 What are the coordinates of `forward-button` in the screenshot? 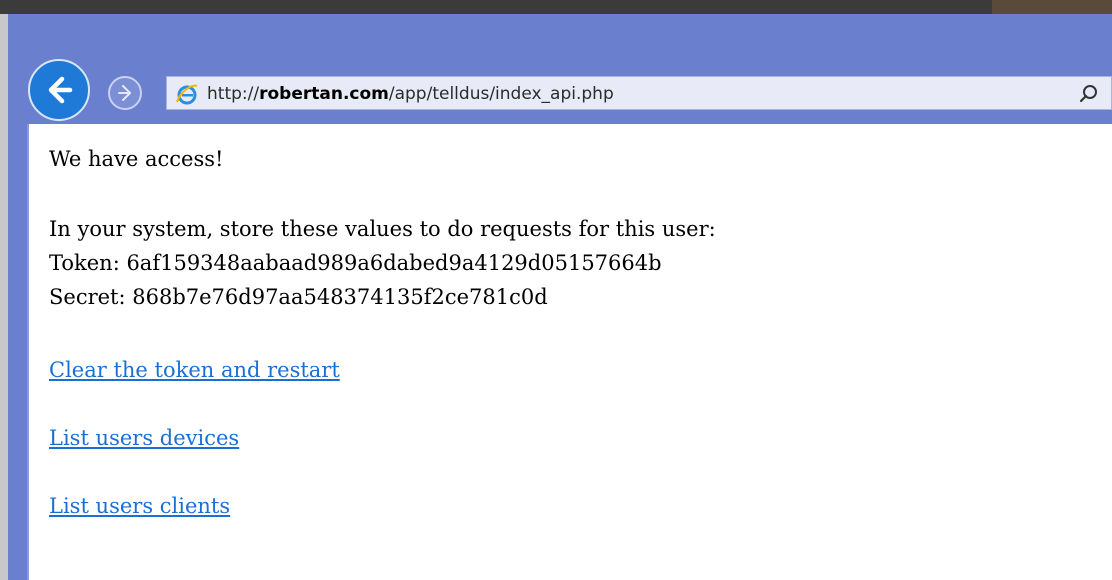 It's located at (125, 93).